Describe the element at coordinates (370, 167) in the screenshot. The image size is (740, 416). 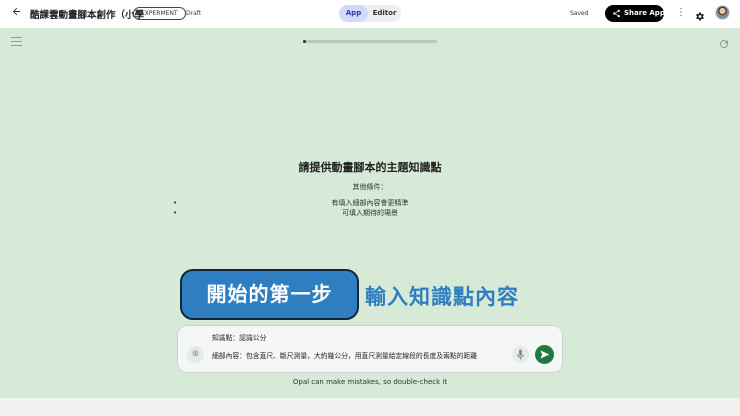
I see `prompt-heading: 請提供動畫腳本的主題知識點` at that location.